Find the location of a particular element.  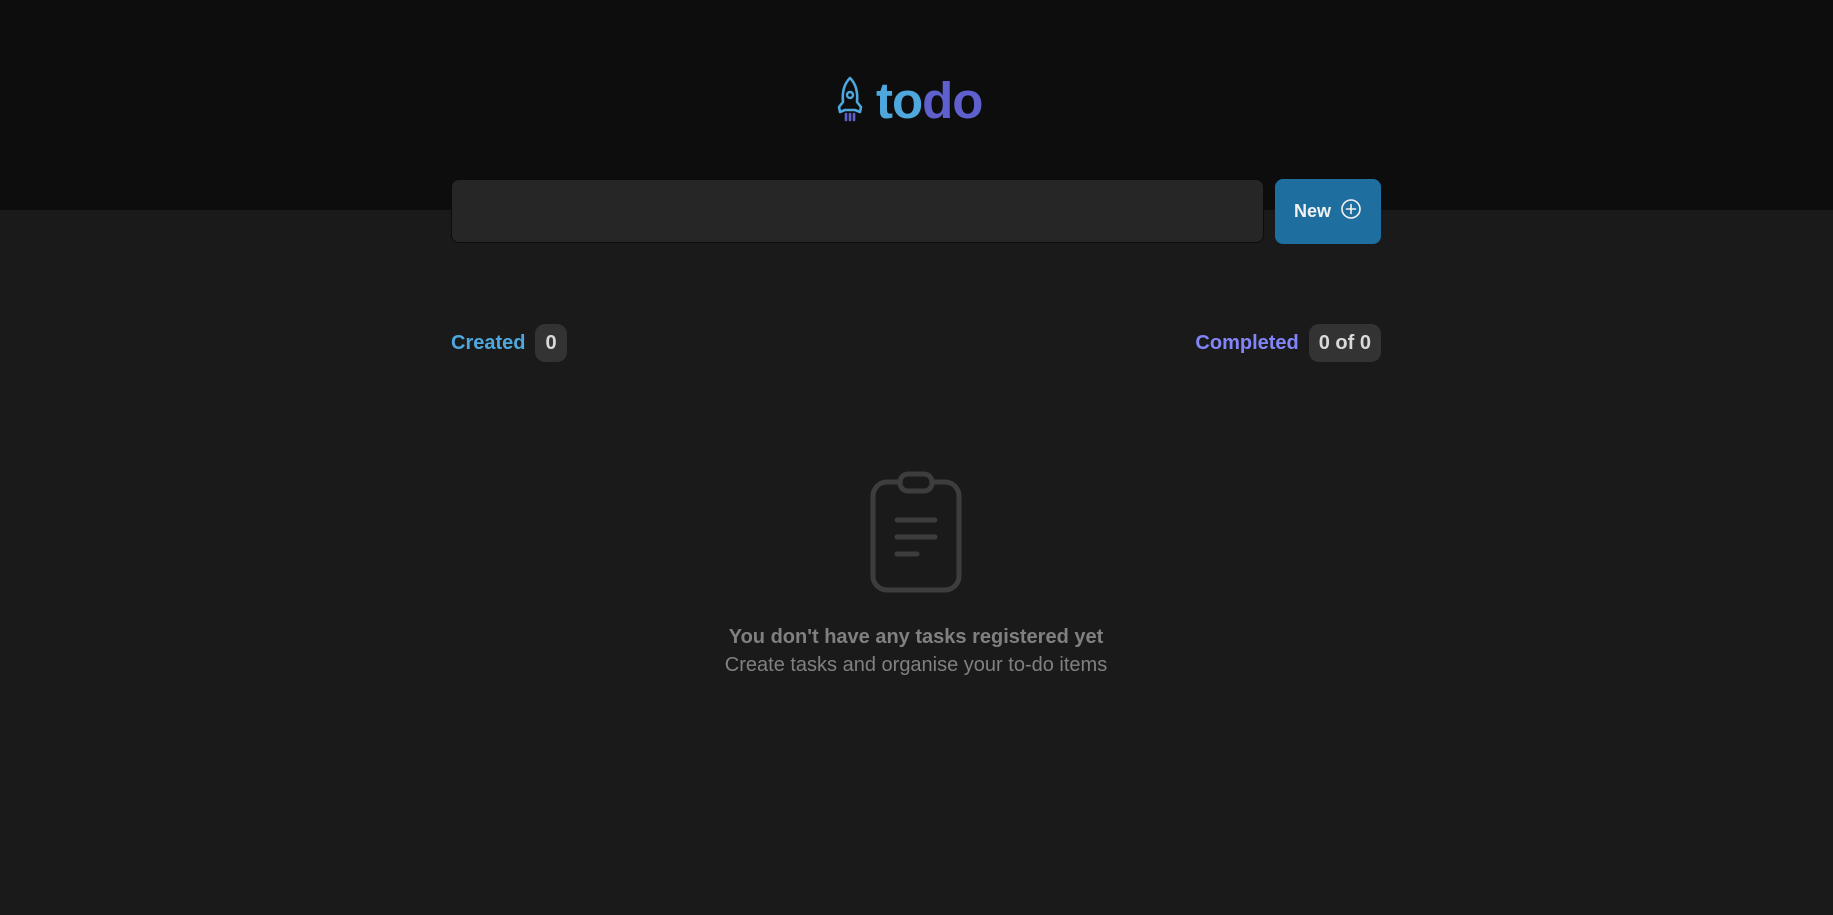

logo-text-do: do is located at coordinates (952, 100).